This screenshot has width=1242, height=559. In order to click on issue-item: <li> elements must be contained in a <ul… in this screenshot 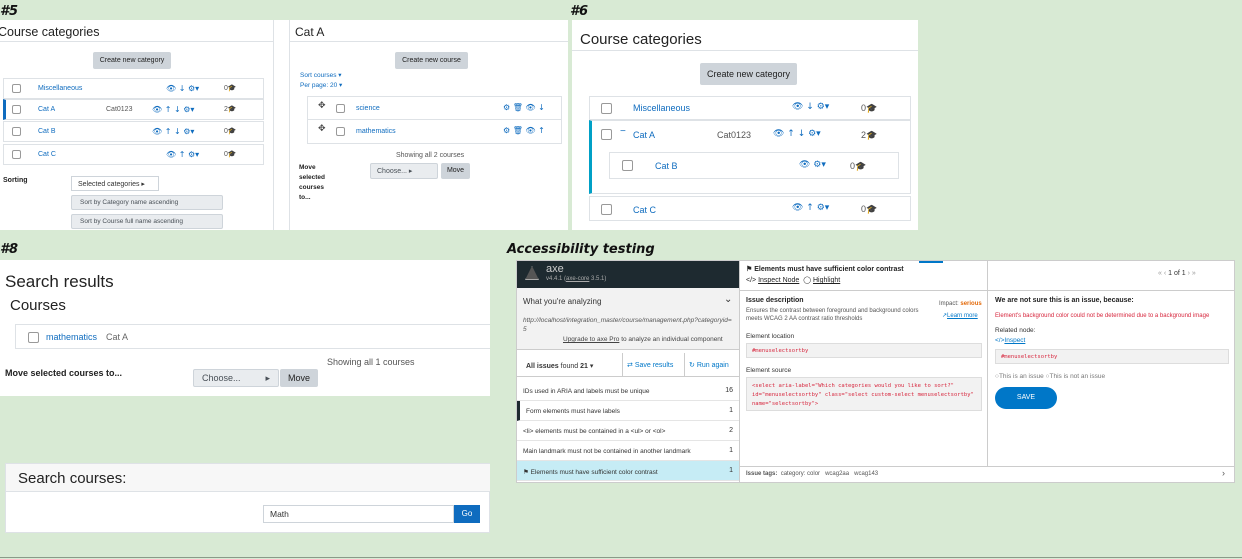, I will do `click(628, 431)`.